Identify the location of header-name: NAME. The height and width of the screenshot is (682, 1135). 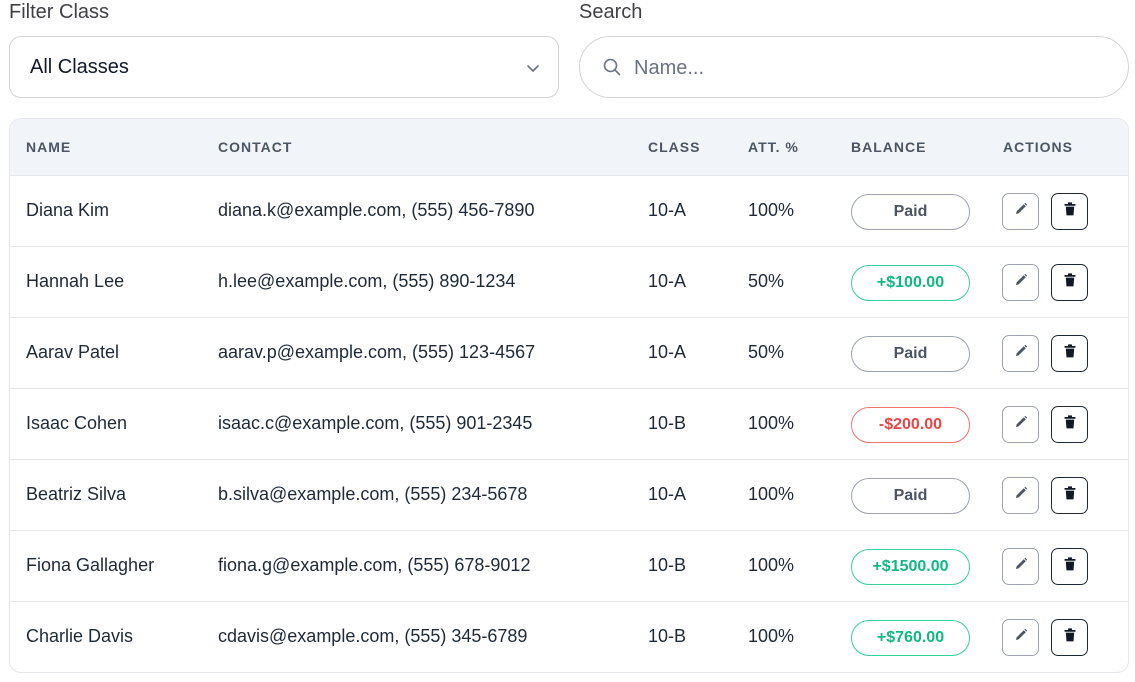
(48, 147).